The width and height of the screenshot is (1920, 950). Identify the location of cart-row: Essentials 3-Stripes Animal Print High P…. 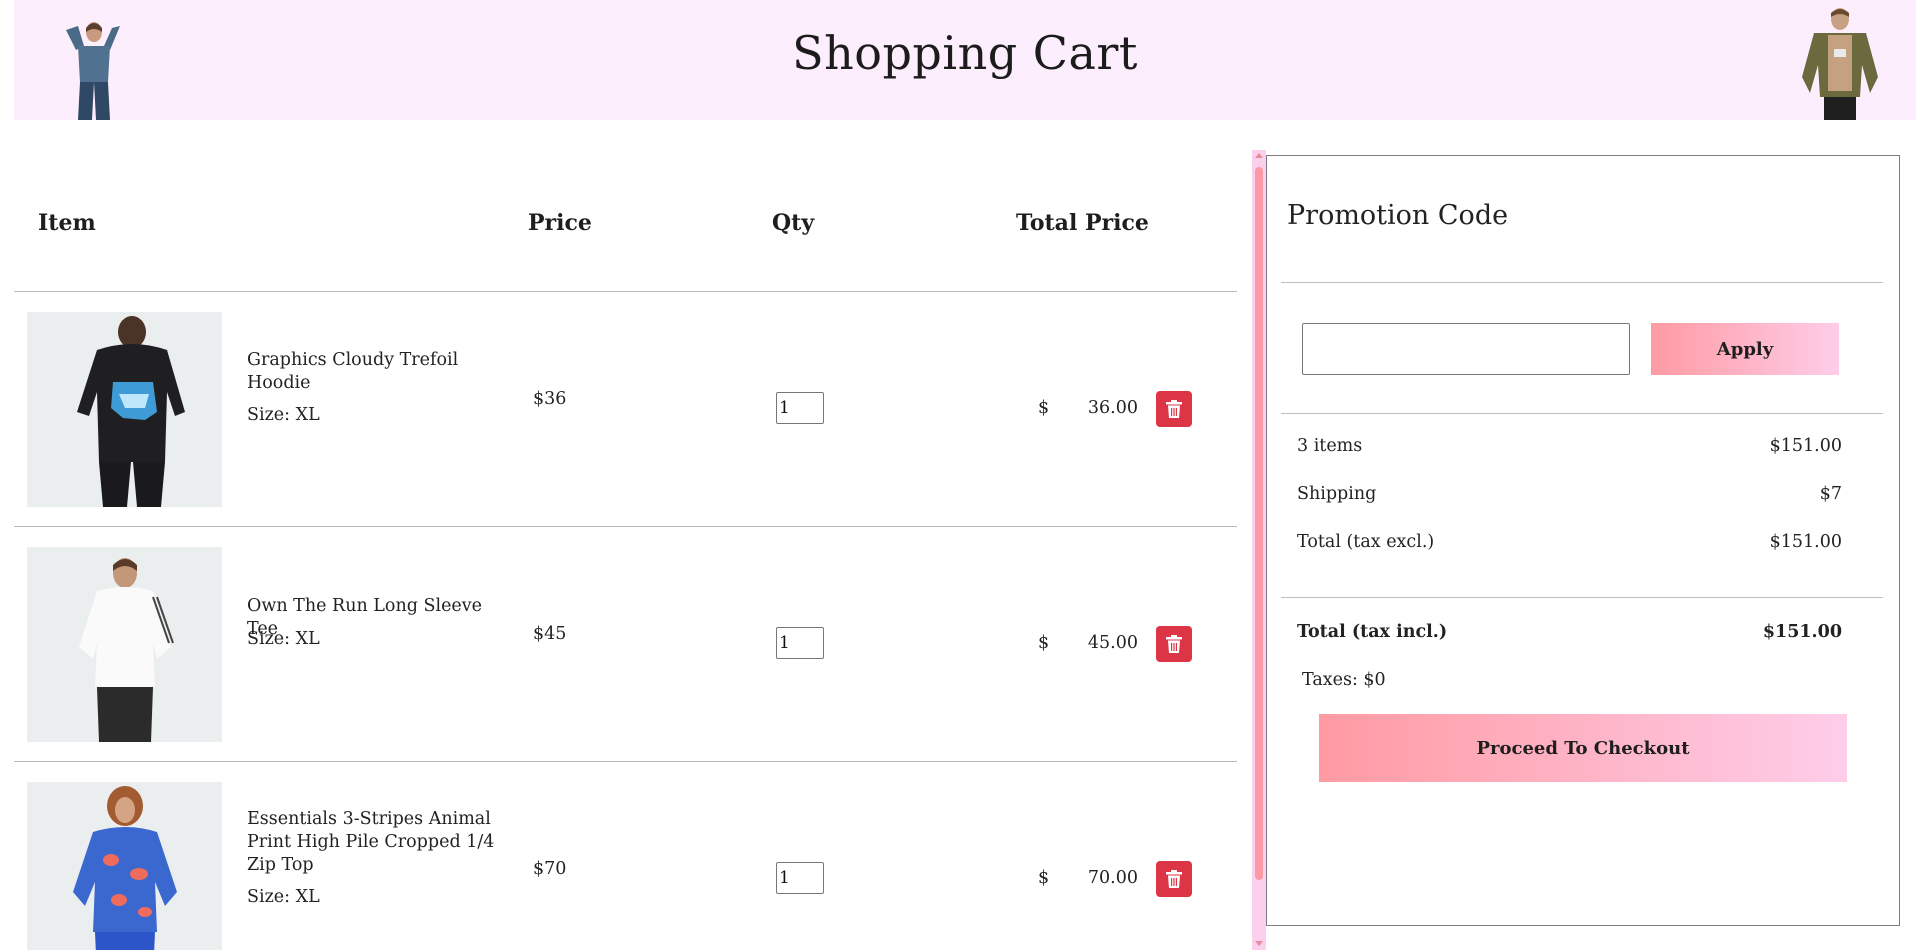
(625, 856).